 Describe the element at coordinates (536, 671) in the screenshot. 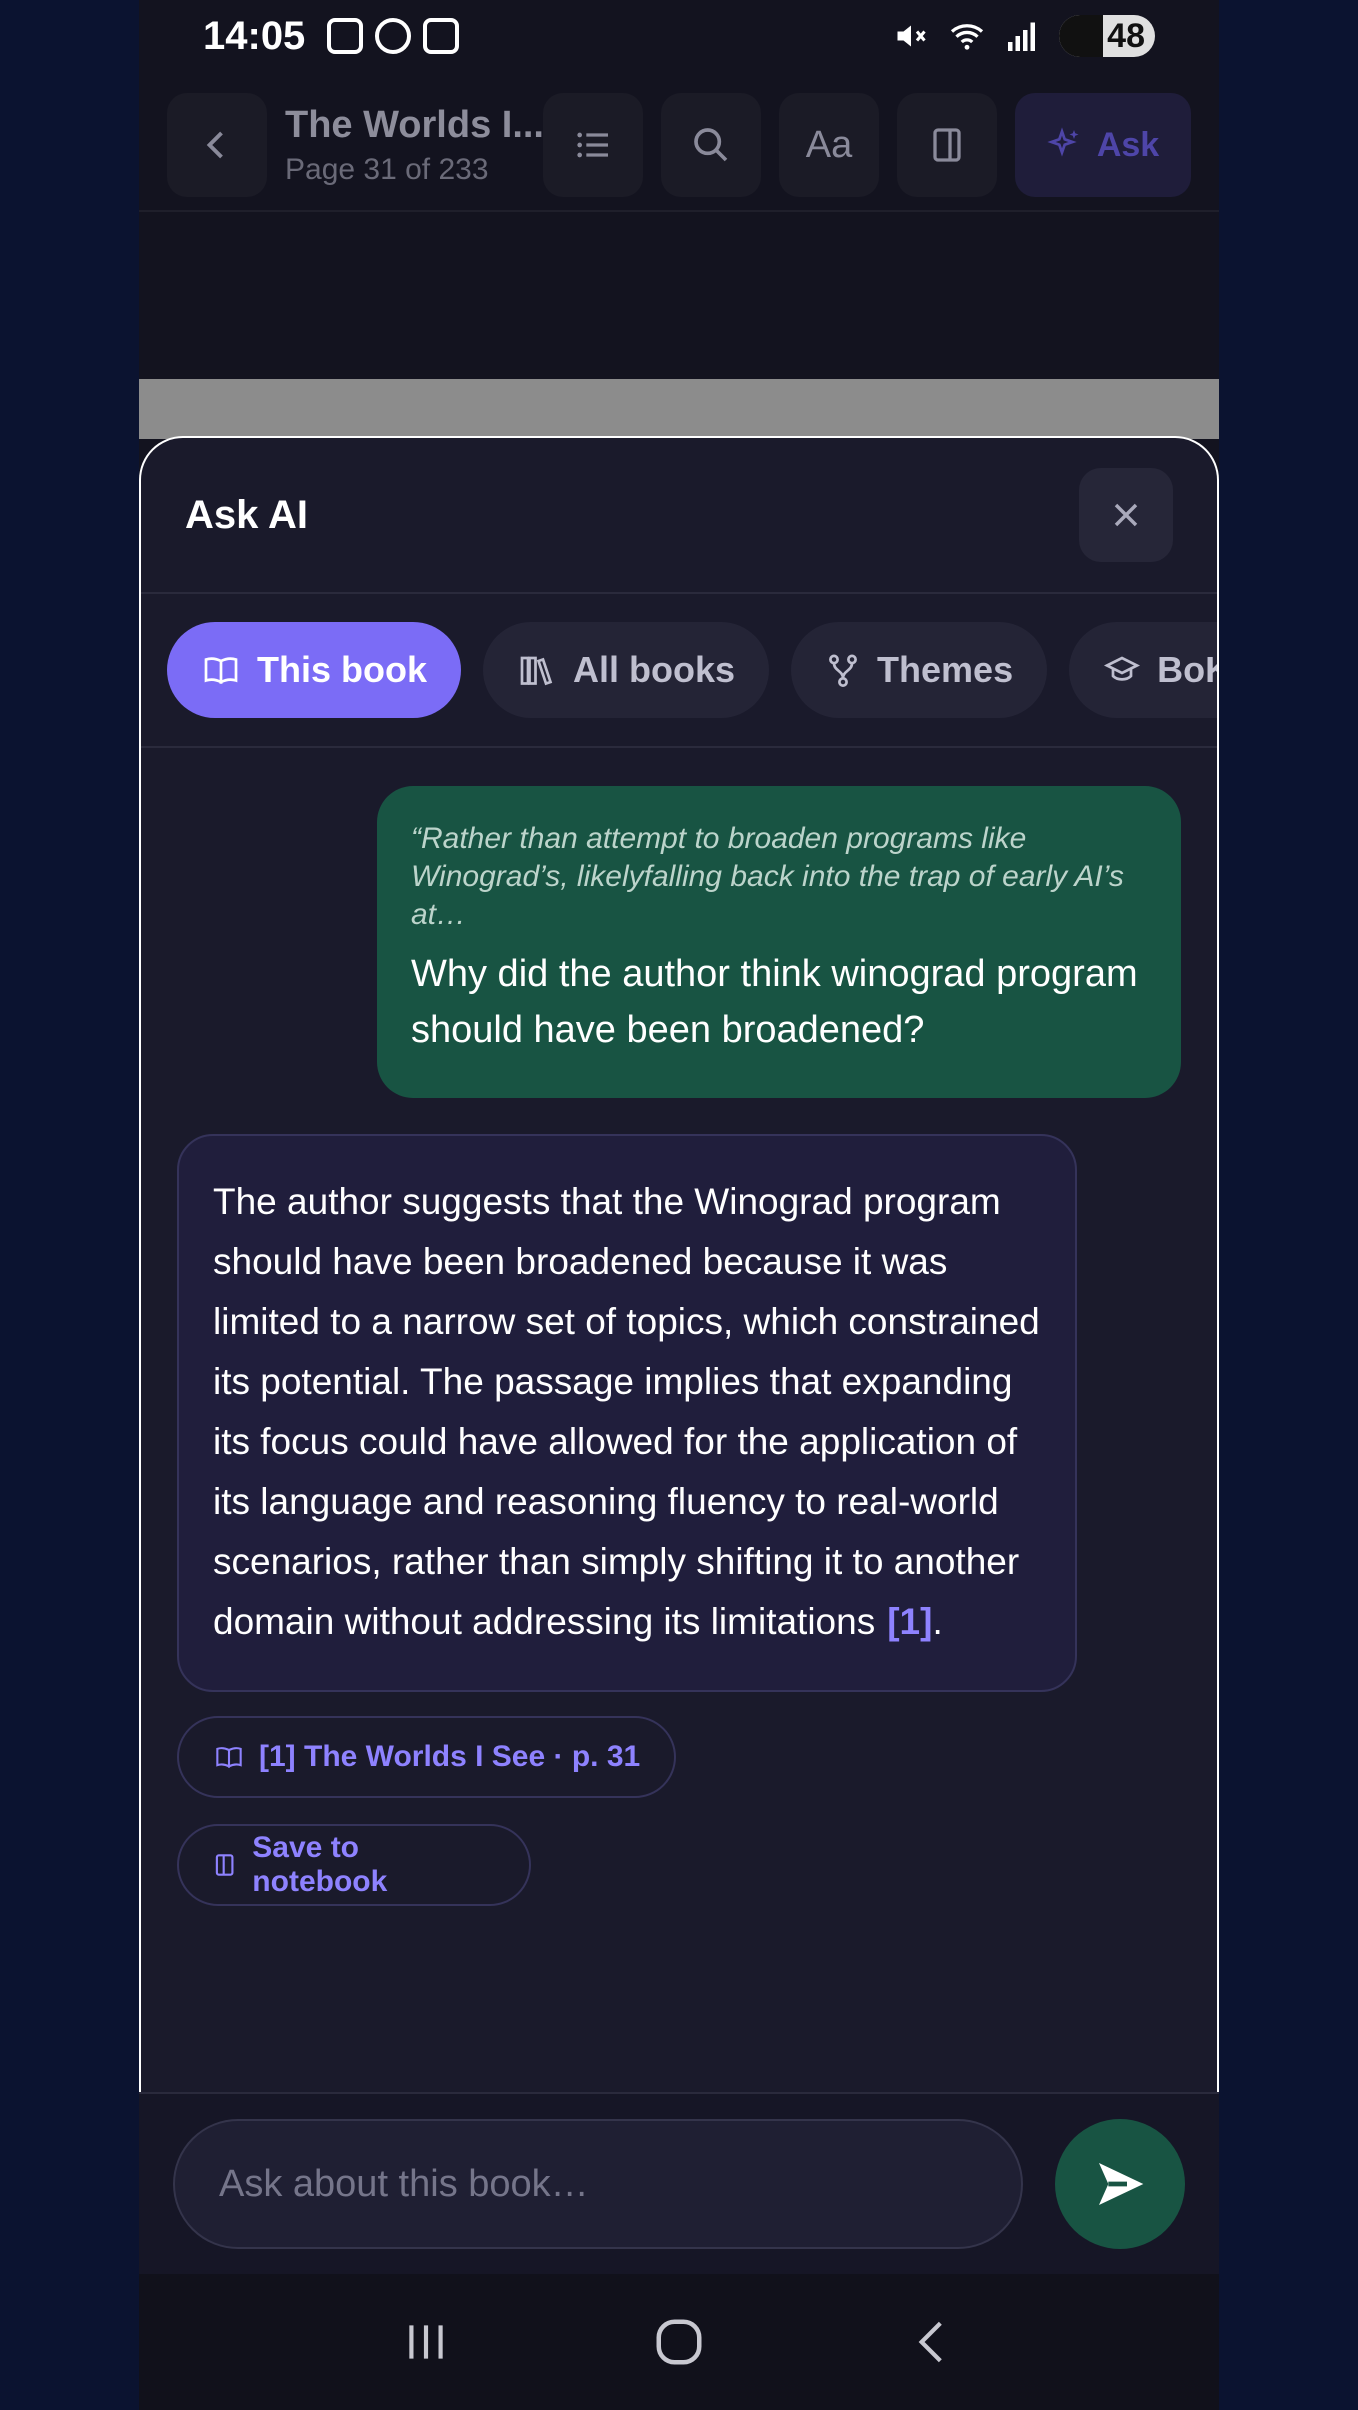

I see `books-icon` at that location.